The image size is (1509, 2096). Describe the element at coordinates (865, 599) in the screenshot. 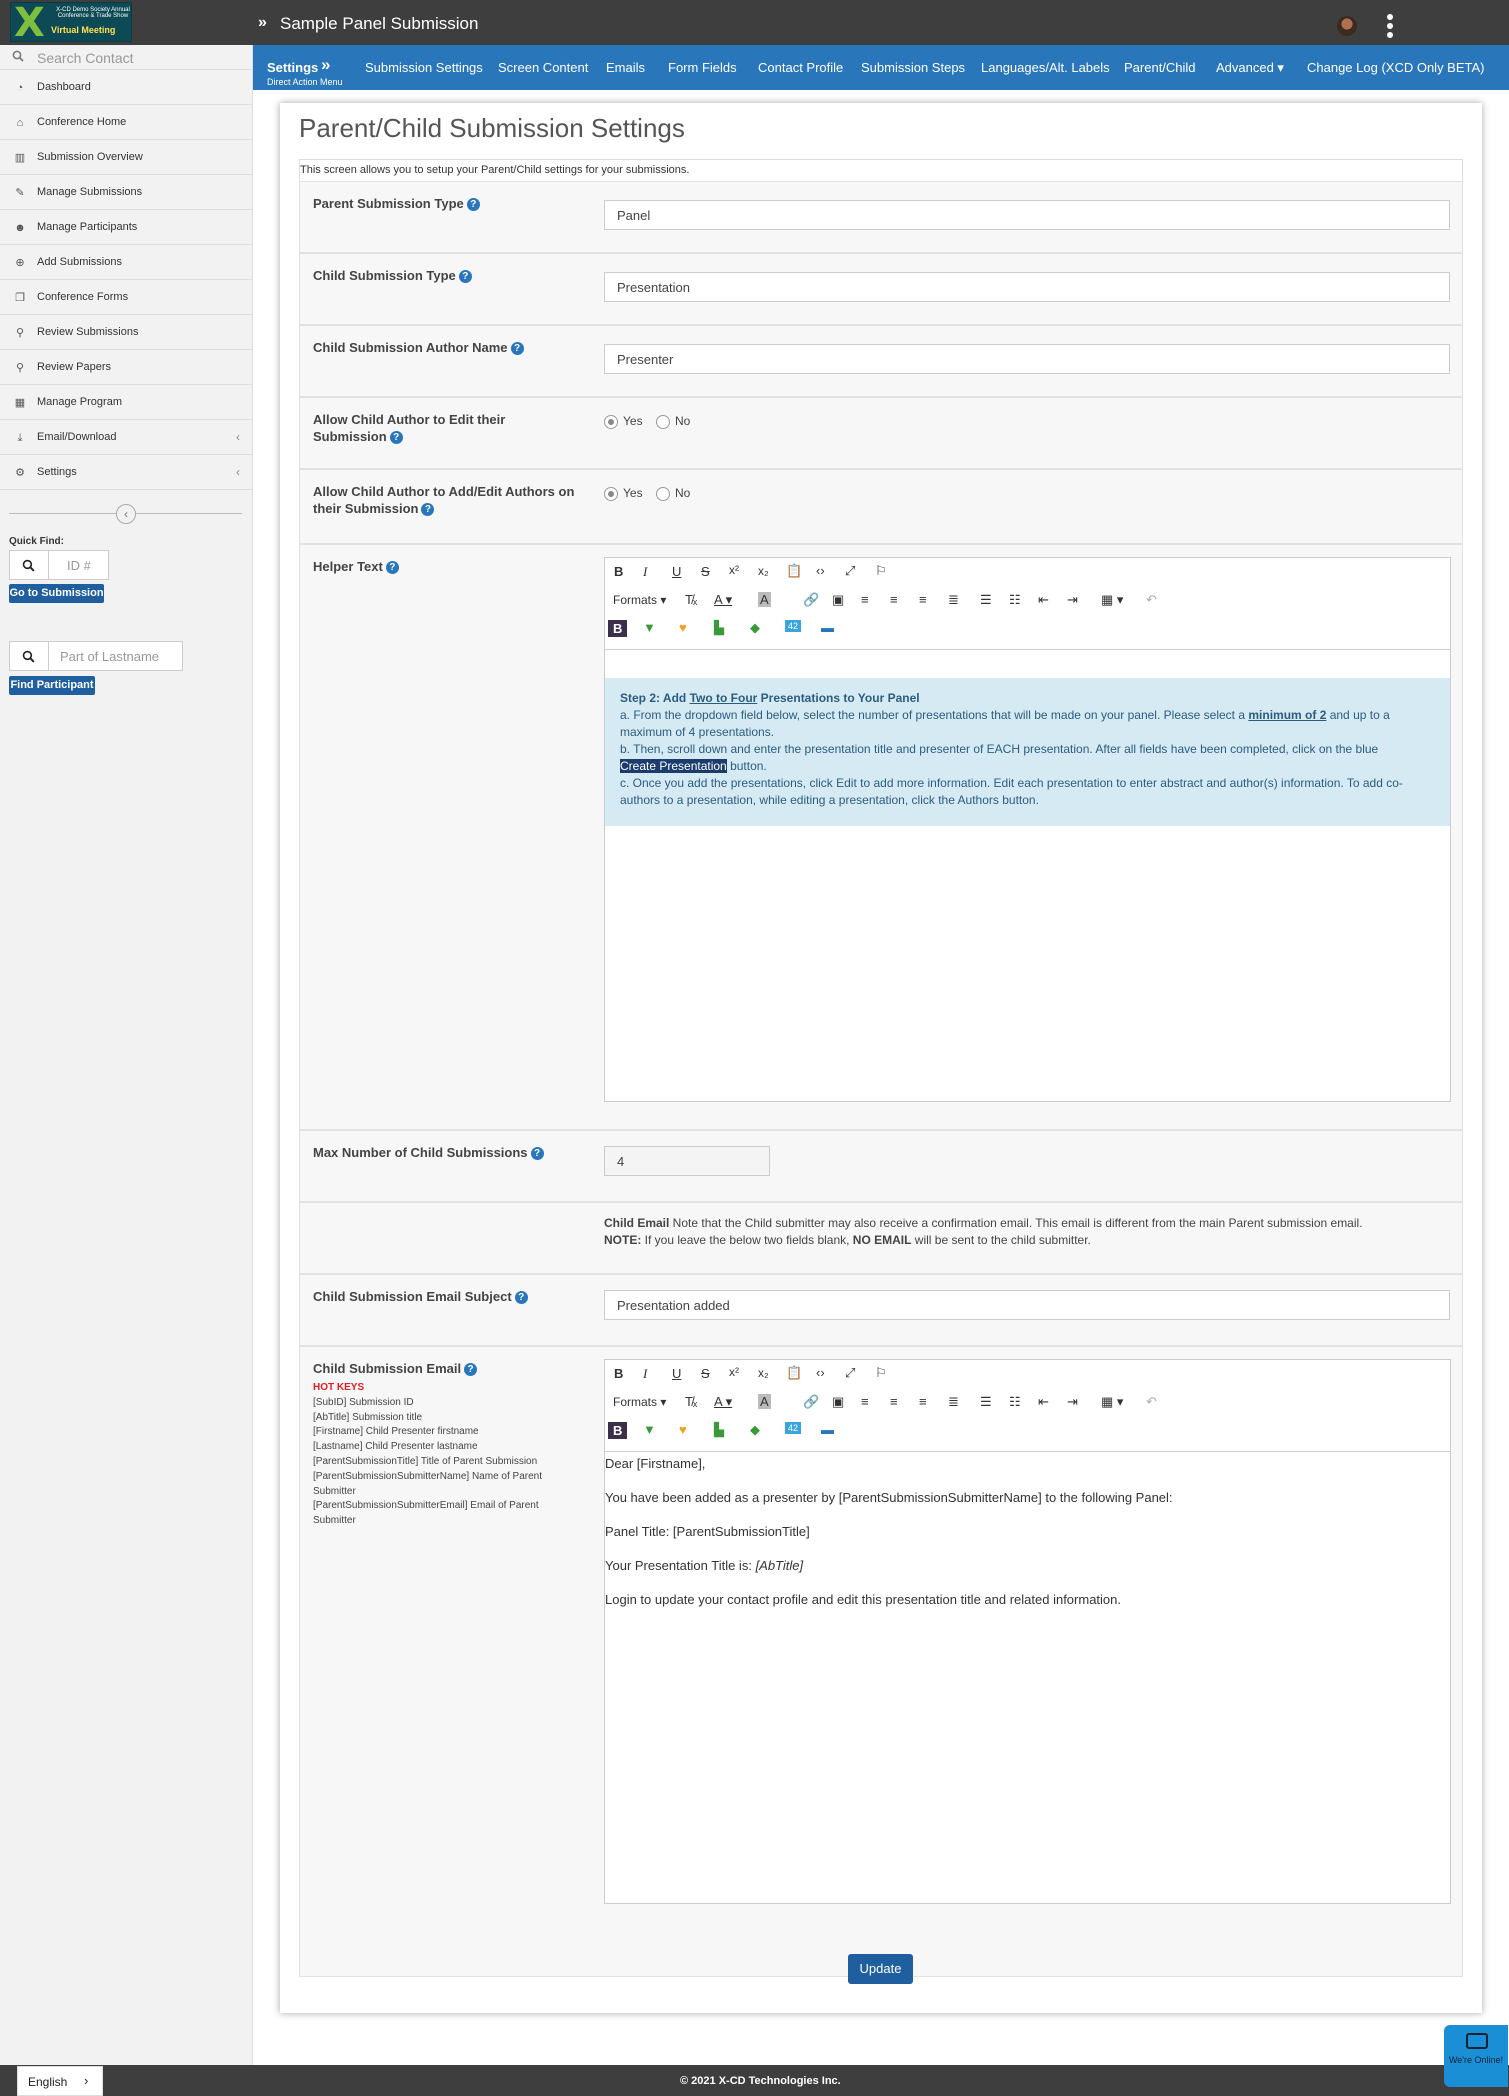

I see `align-left-icon: ≡` at that location.